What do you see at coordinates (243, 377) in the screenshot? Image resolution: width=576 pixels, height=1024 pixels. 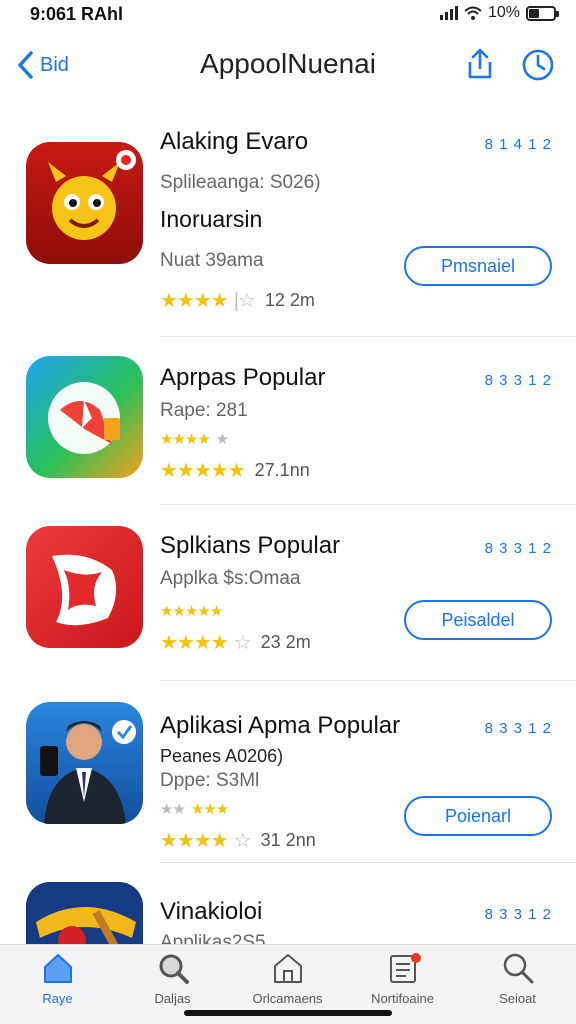 I see `app-title: Aprpas Popular` at bounding box center [243, 377].